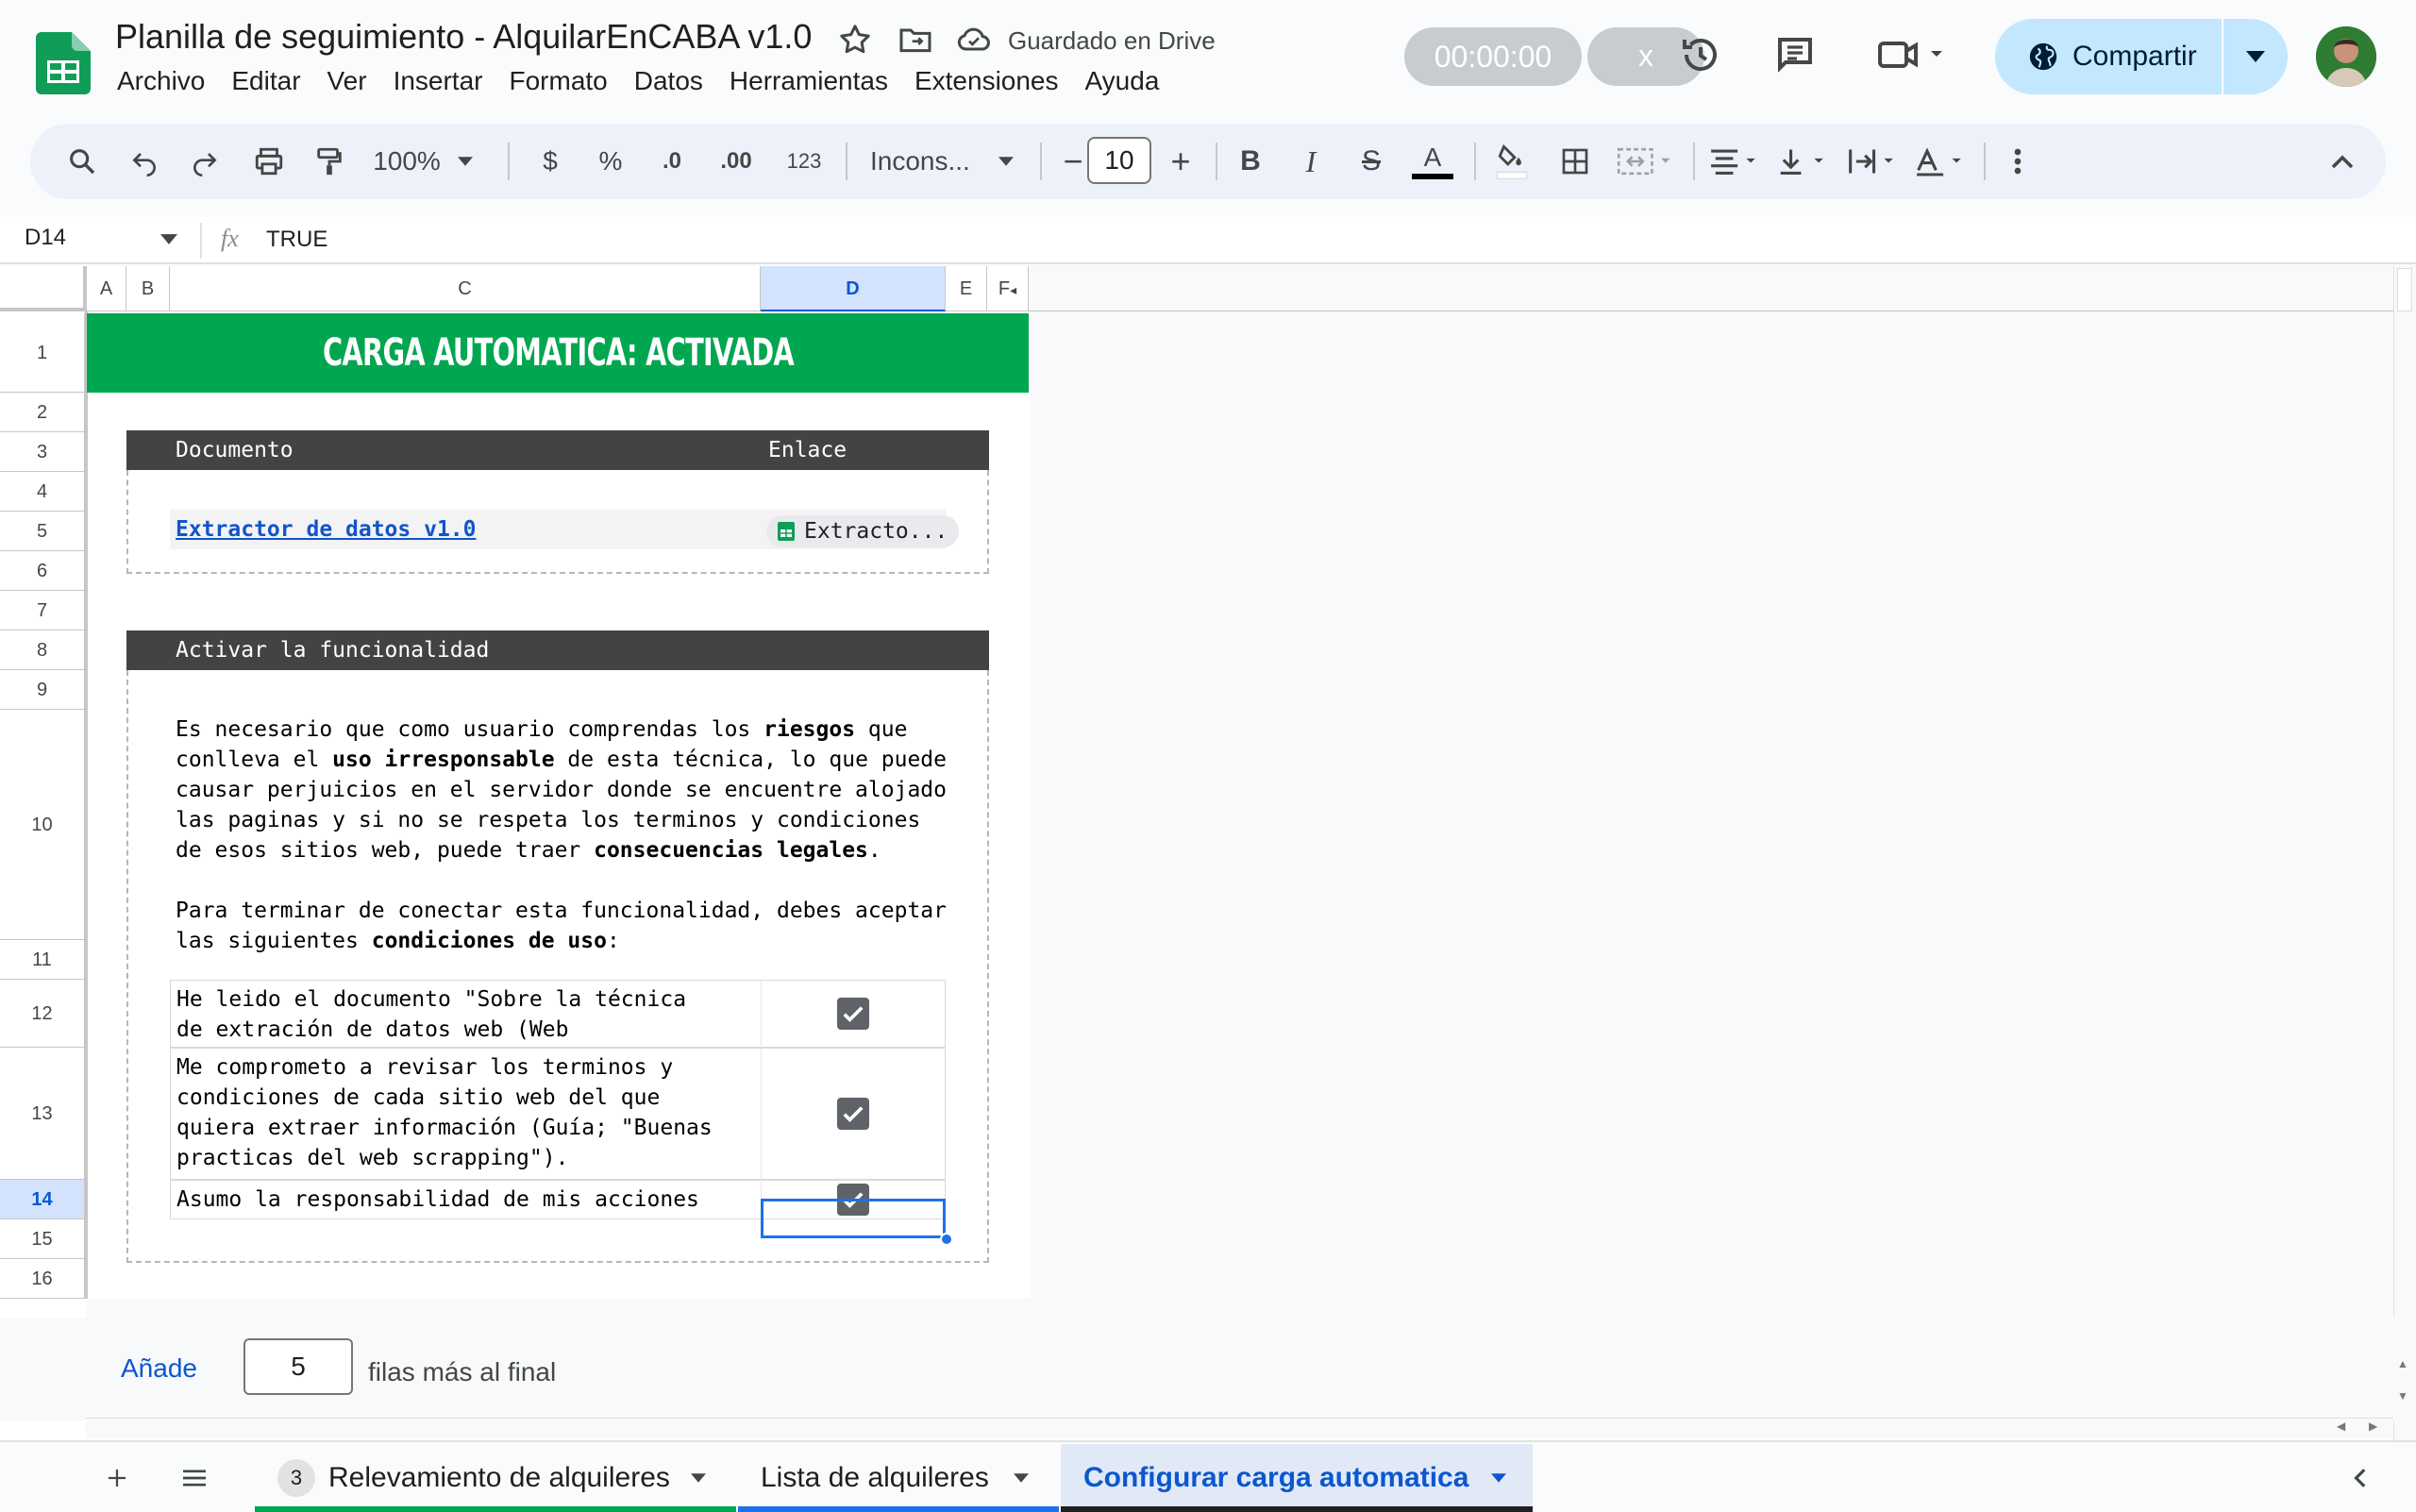 This screenshot has height=1512, width=2416. Describe the element at coordinates (1180, 161) in the screenshot. I see `font-size-increase-button: +` at that location.